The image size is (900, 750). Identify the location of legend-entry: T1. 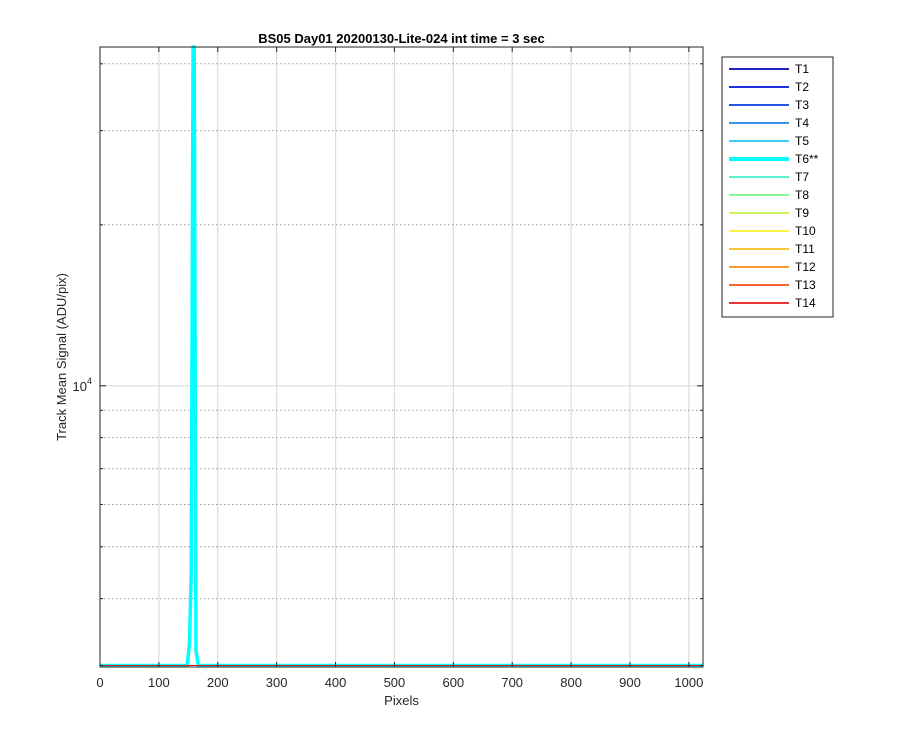
(802, 69).